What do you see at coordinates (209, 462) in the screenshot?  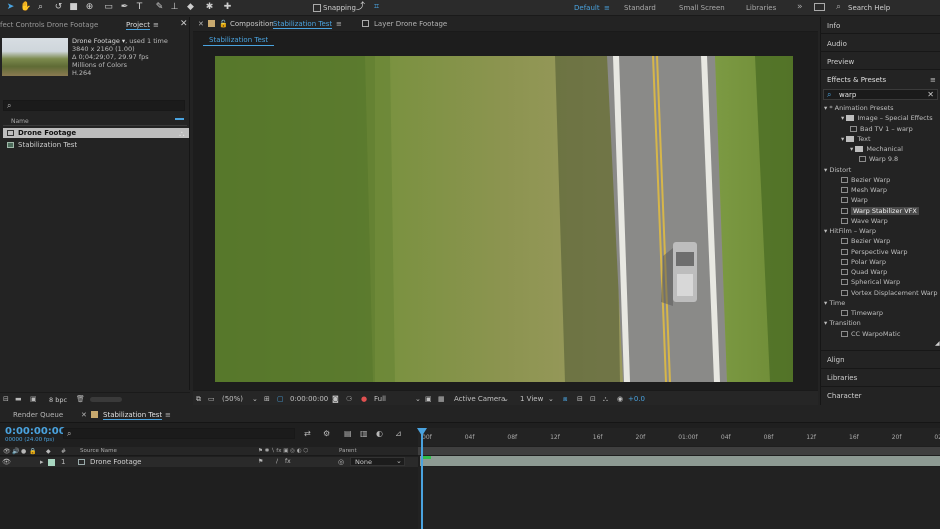 I see `timeline-layer-row: 👁 ▸ 1 Drone Footage ⚑ ∕ fx ◎ None ⌄` at bounding box center [209, 462].